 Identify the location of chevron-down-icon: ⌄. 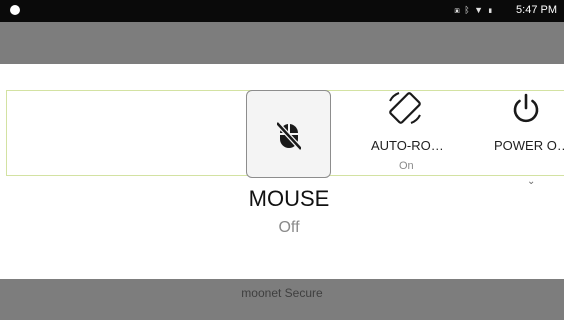
(531, 181).